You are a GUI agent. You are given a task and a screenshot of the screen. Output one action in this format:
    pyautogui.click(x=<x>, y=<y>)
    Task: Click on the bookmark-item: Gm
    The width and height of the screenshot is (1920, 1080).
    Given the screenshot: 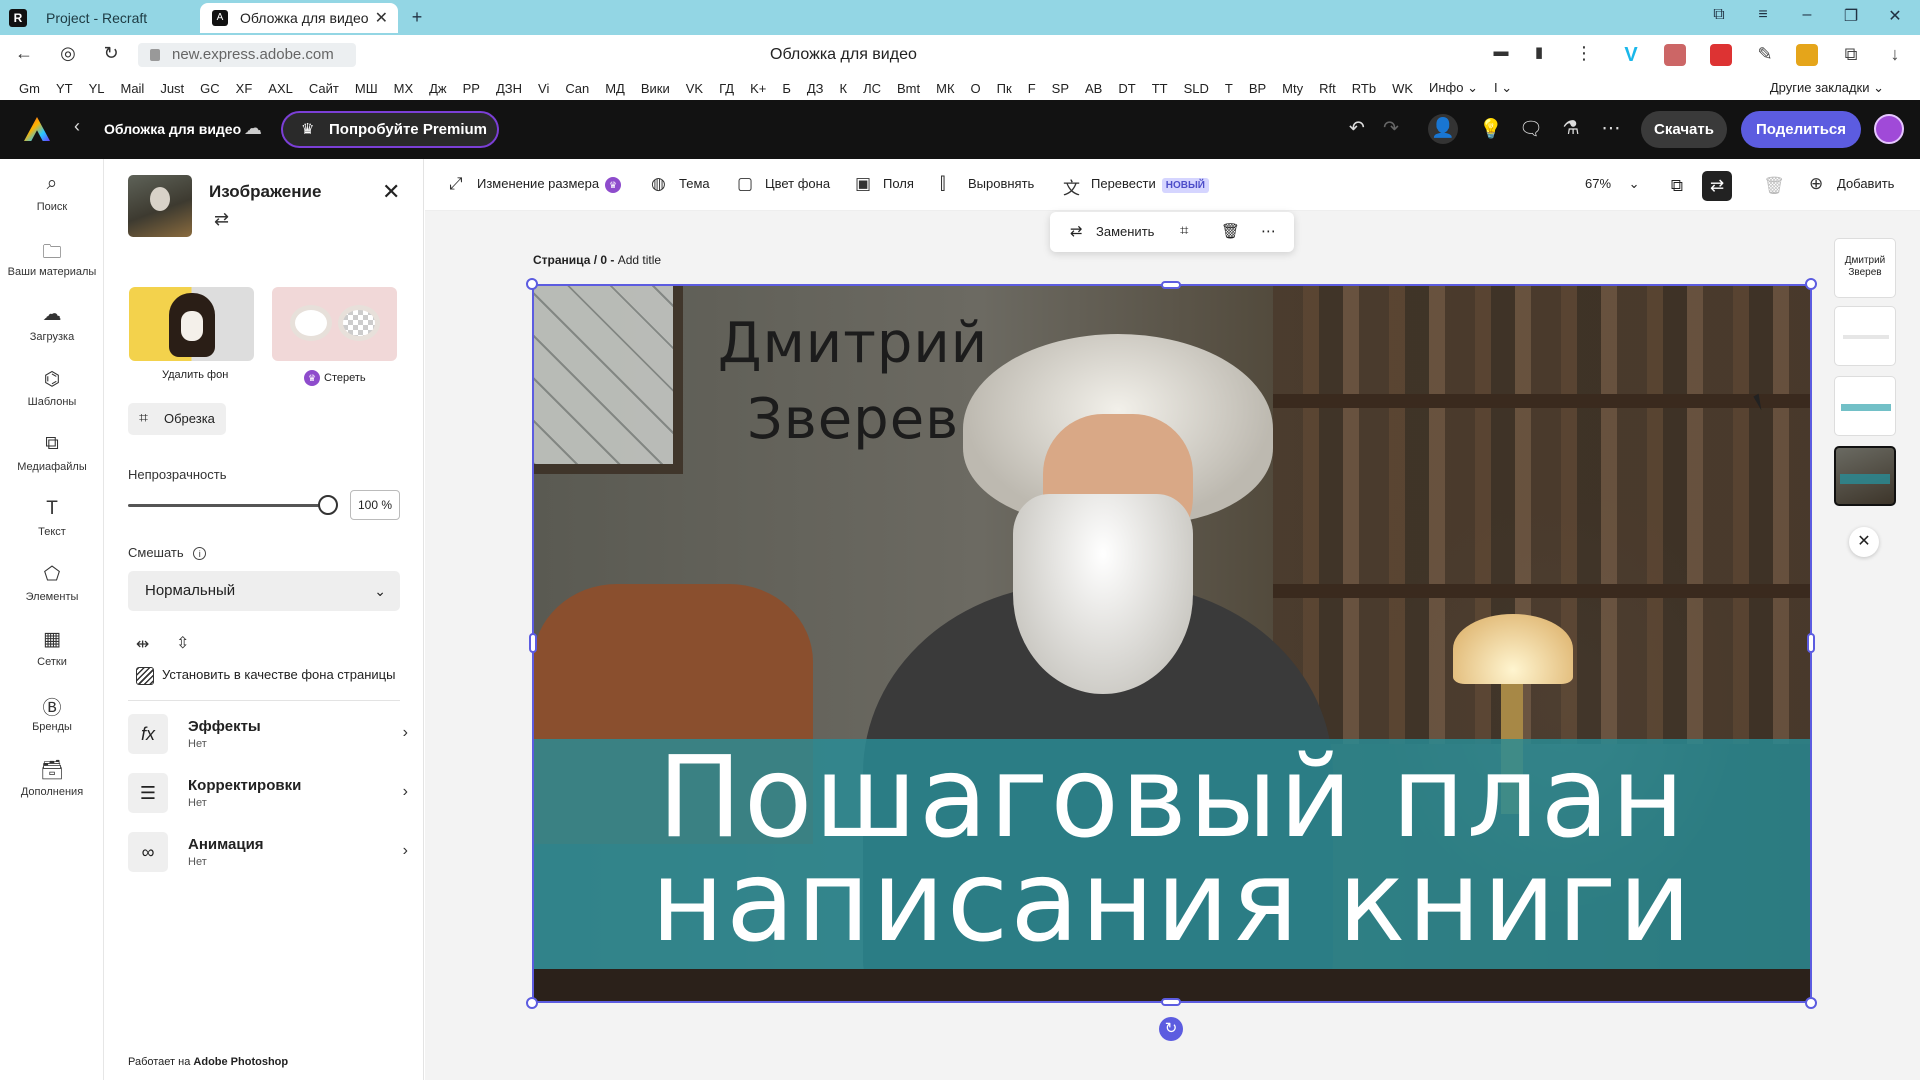 What is the action you would take?
    pyautogui.click(x=29, y=88)
    